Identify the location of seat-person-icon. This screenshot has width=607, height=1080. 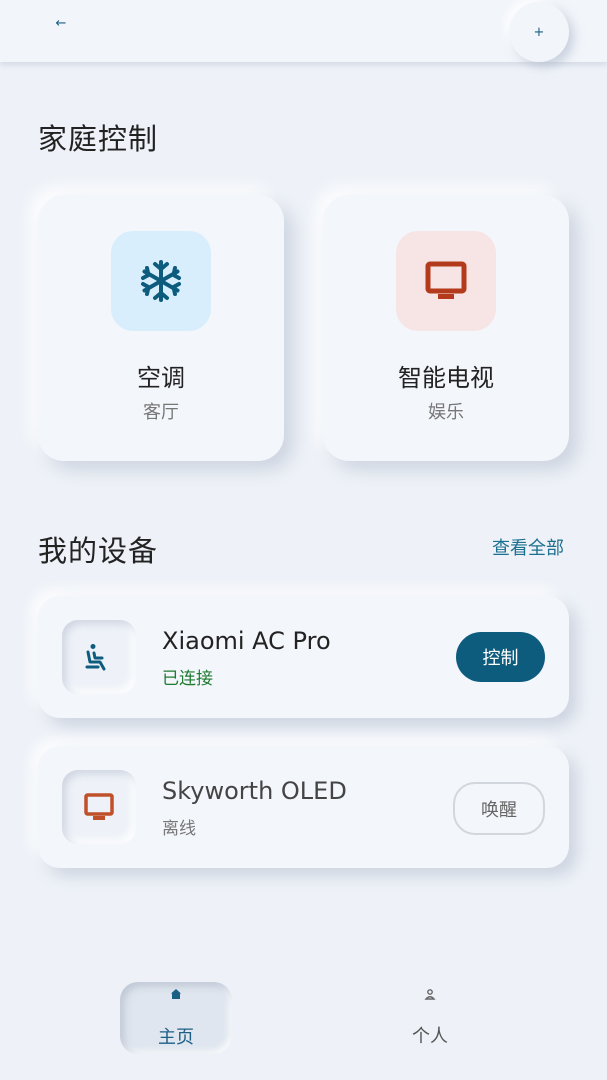
(95, 657).